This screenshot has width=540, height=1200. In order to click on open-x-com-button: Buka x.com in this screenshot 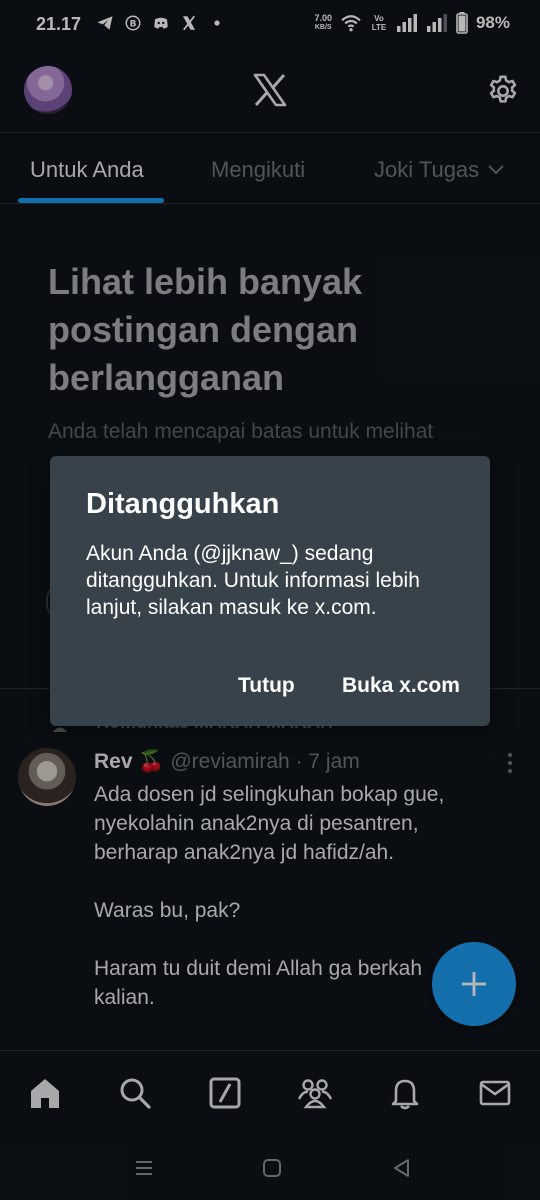, I will do `click(401, 686)`.